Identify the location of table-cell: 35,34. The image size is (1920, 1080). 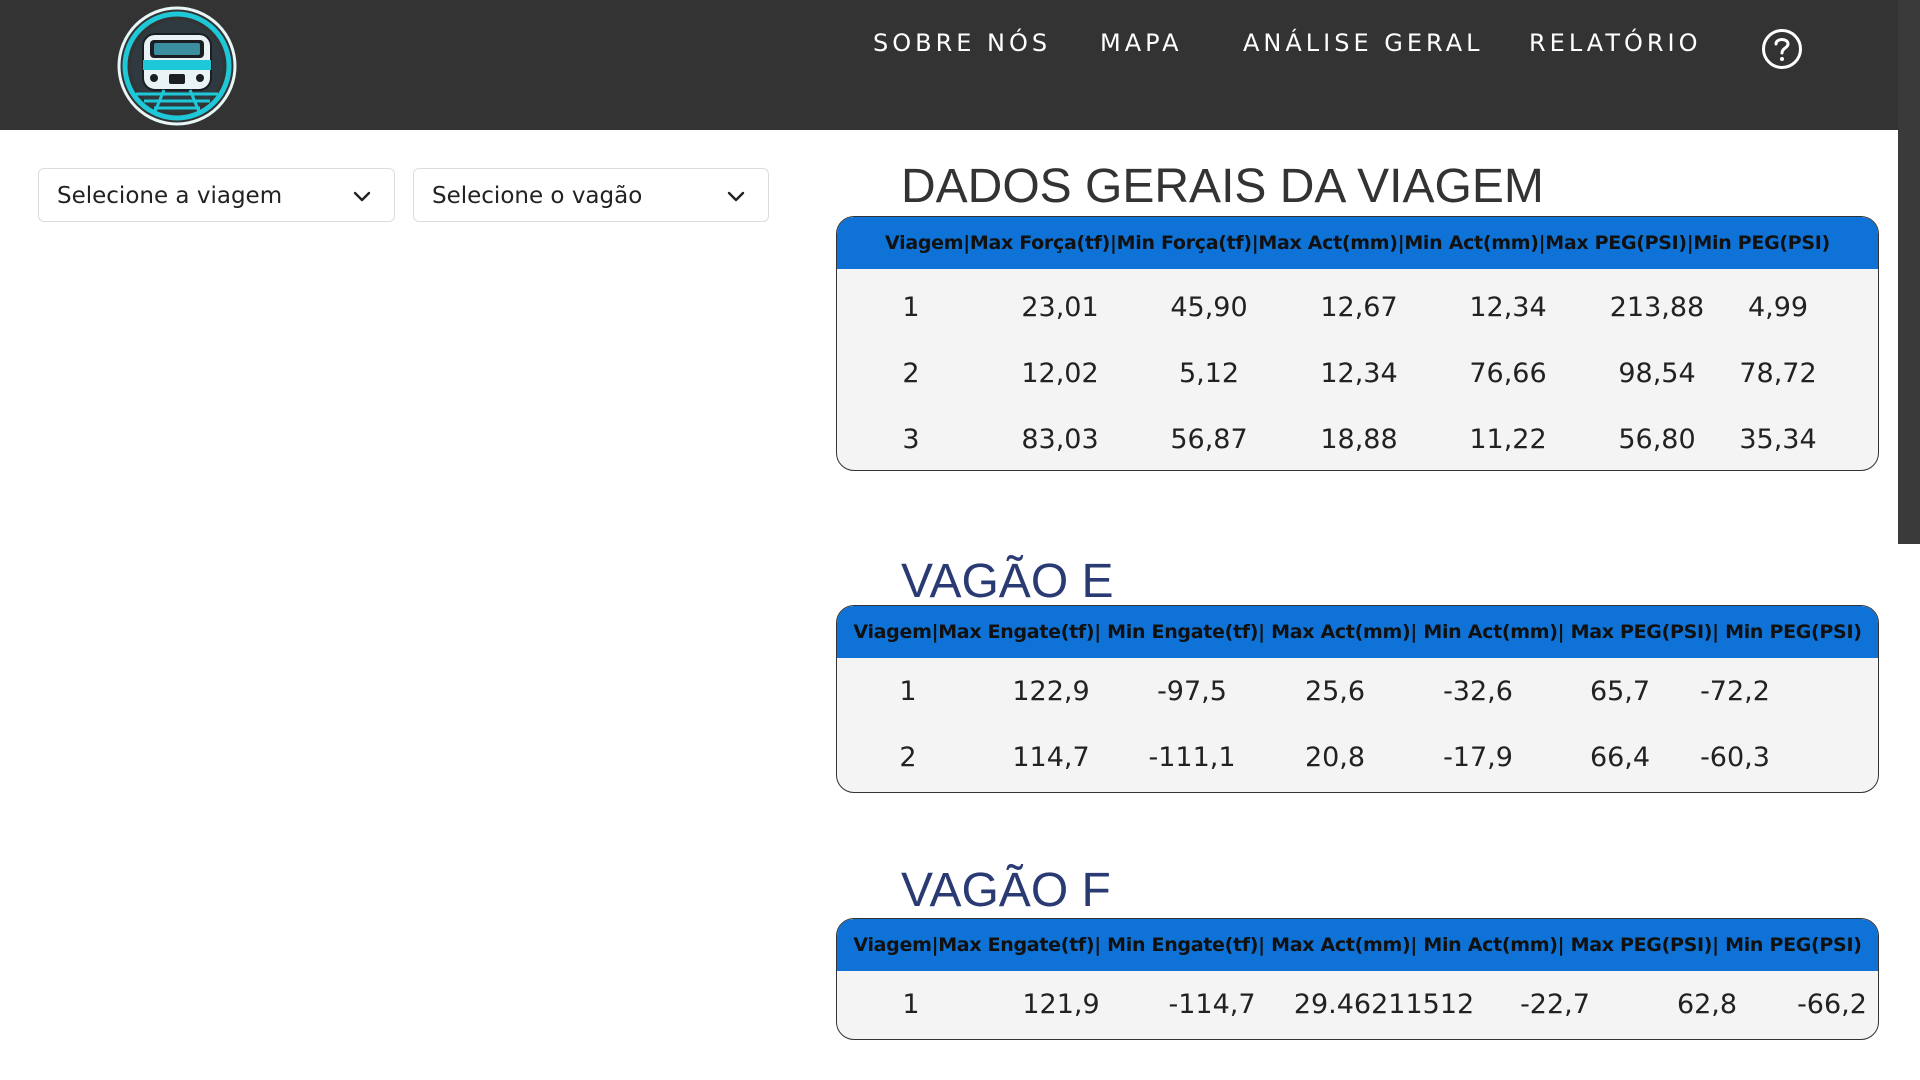
(1778, 439).